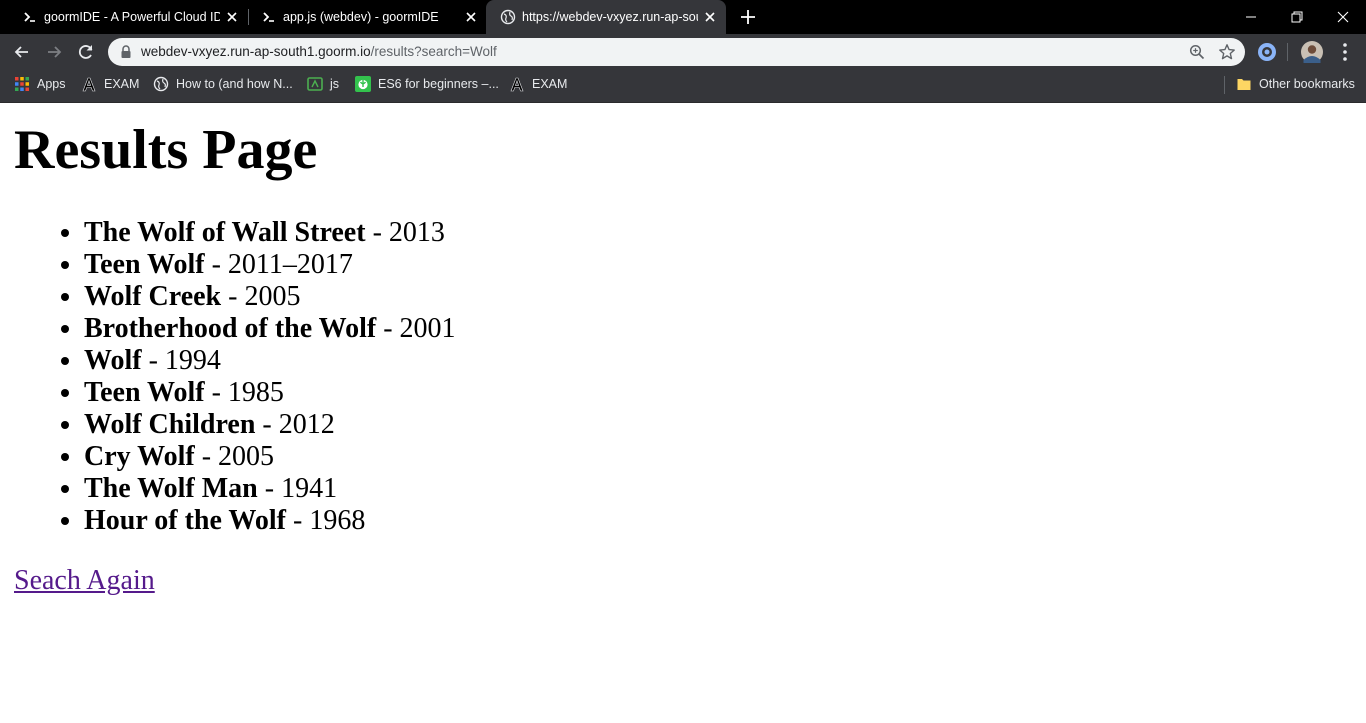 The image size is (1366, 723). I want to click on tab-goormide: goormIDE - A Powerful Cloud IDE, so click(127, 17).